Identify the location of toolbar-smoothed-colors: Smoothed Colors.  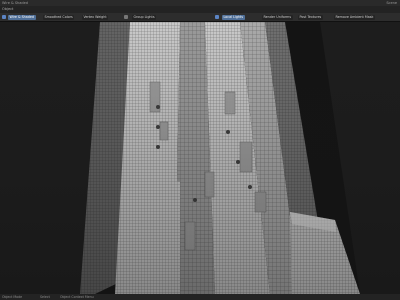
(59, 17).